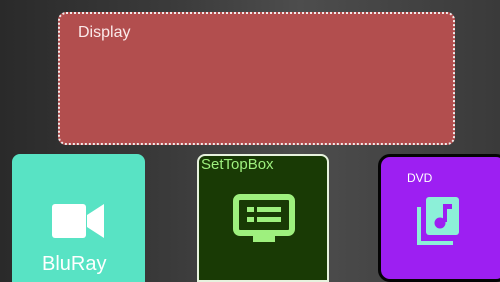 Image resolution: width=500 pixels, height=282 pixels. I want to click on bluray-label: BluRay, so click(74, 264).